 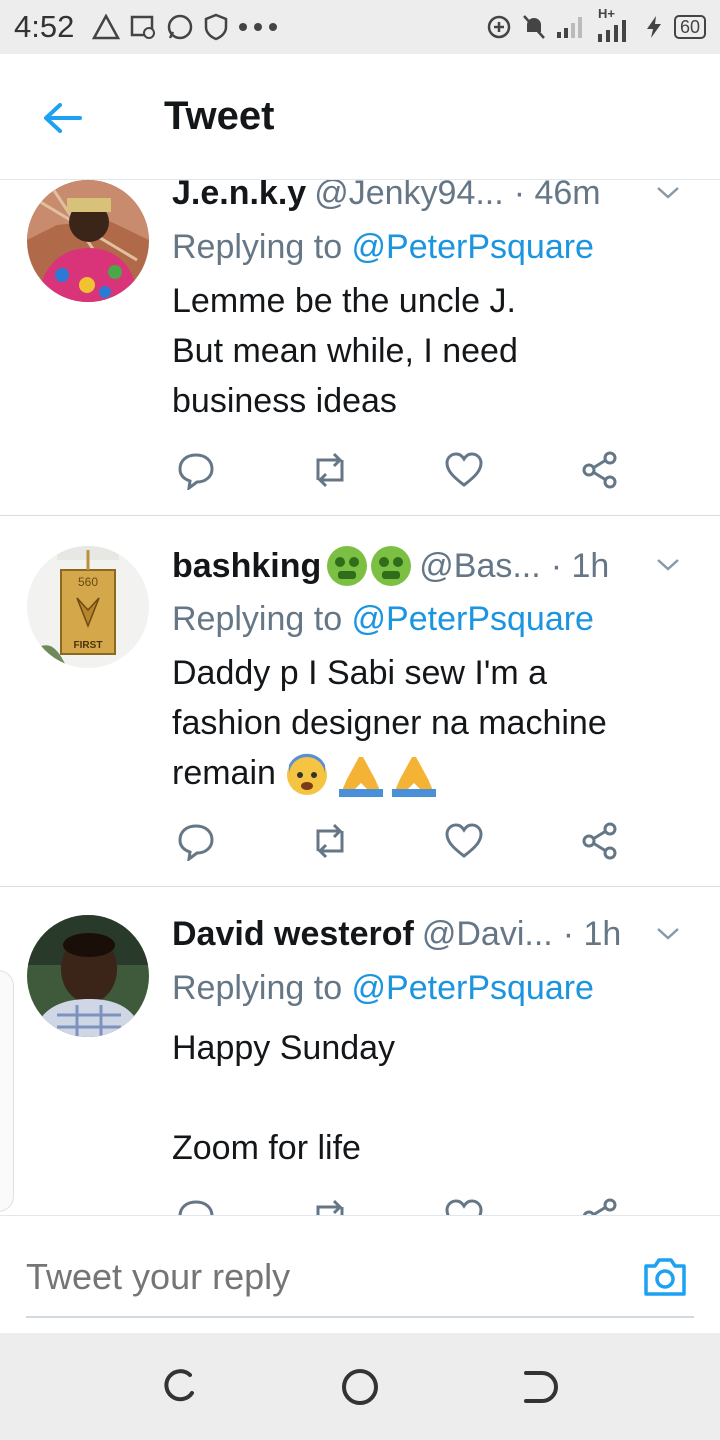 I want to click on tweet-text-line, so click(x=426, y=1098).